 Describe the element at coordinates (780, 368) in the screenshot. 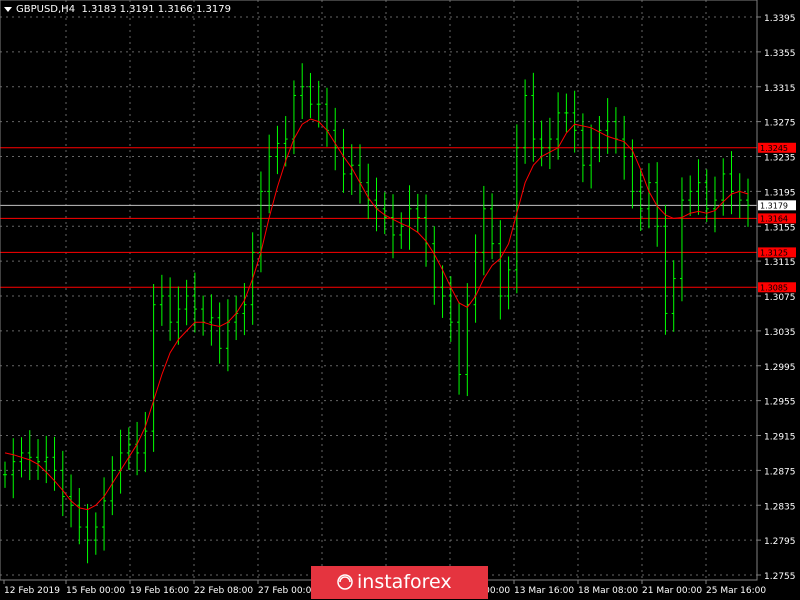

I see `y-tick-label: 1.2995` at that location.